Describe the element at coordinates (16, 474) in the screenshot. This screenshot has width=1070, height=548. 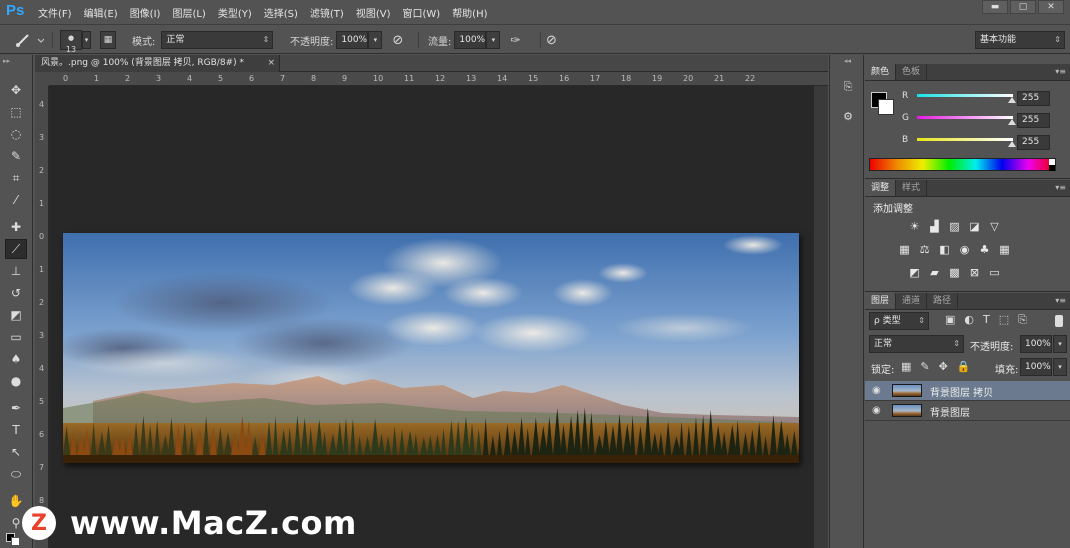
I see `ellipse-tool-icon: ⬭` at that location.